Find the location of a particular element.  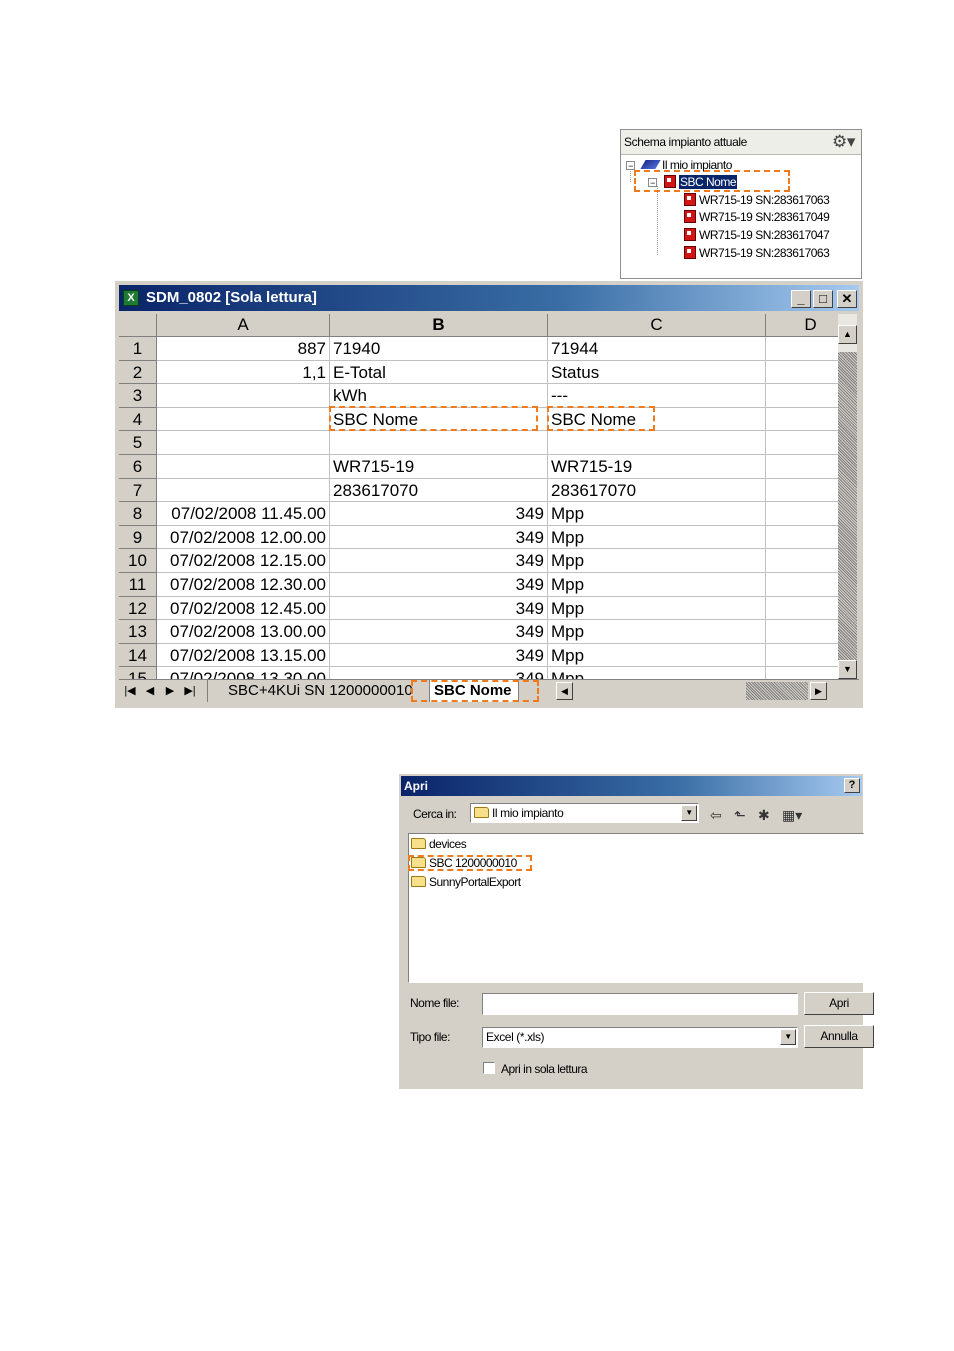

cell-b: E-Total is located at coordinates (439, 372).